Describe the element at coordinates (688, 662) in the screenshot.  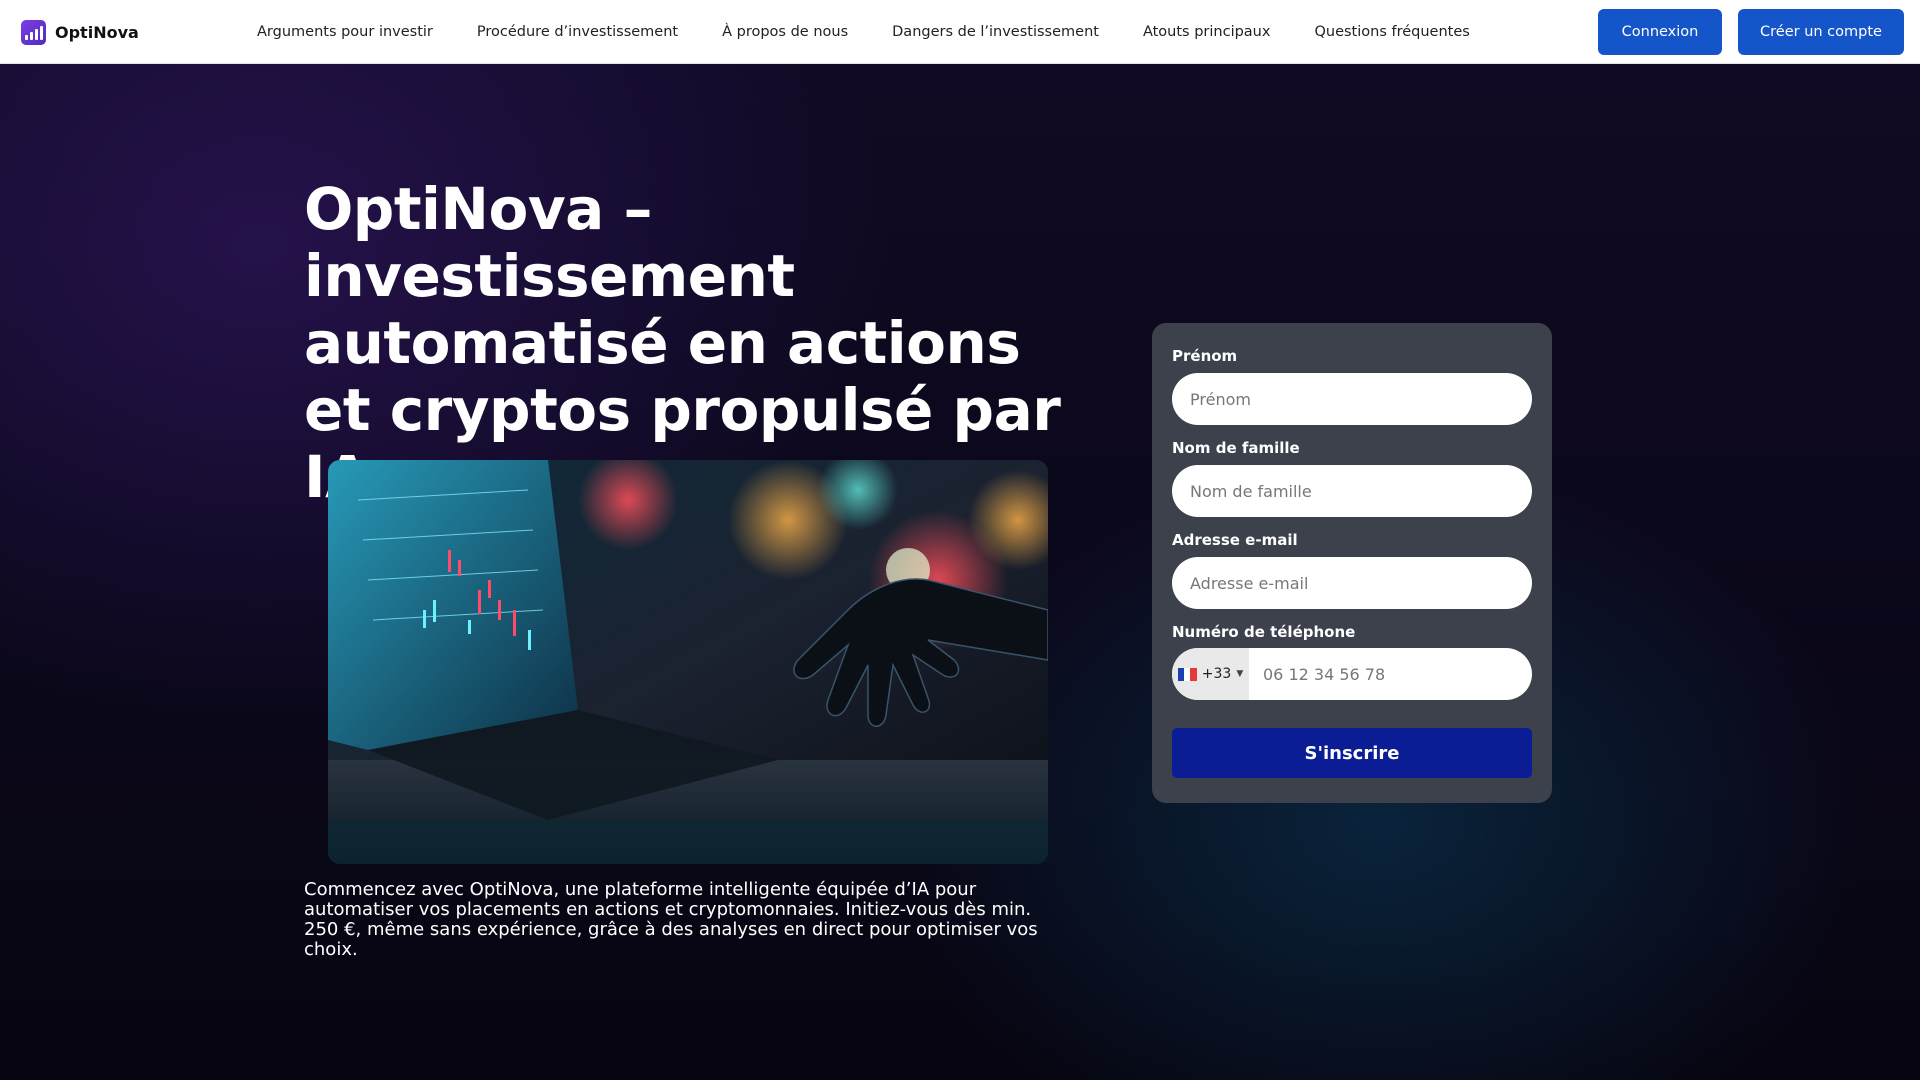
I see `ai-robot-hand-trading-laptop-image` at that location.